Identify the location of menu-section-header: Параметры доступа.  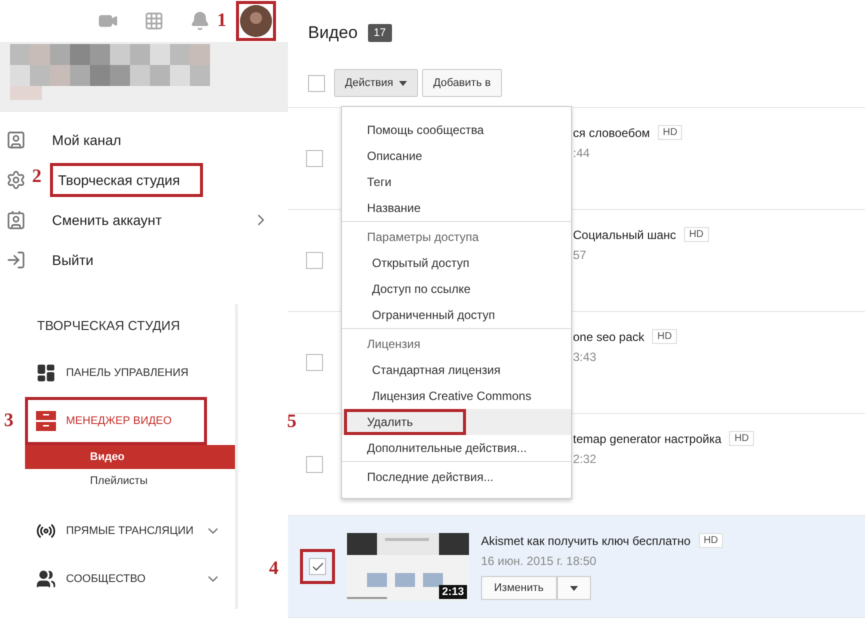
(423, 237).